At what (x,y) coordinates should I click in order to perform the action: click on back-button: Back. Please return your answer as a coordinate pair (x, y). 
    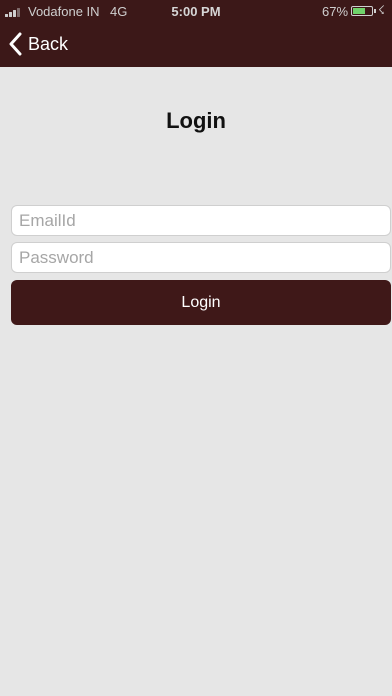
    Looking at the image, I should click on (38, 44).